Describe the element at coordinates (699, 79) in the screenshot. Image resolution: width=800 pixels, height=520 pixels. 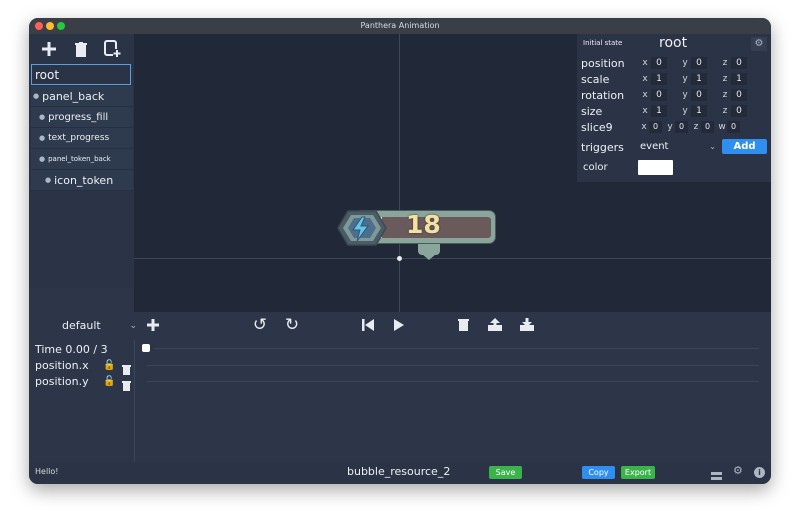
I see `scale-y-input: 1` at that location.